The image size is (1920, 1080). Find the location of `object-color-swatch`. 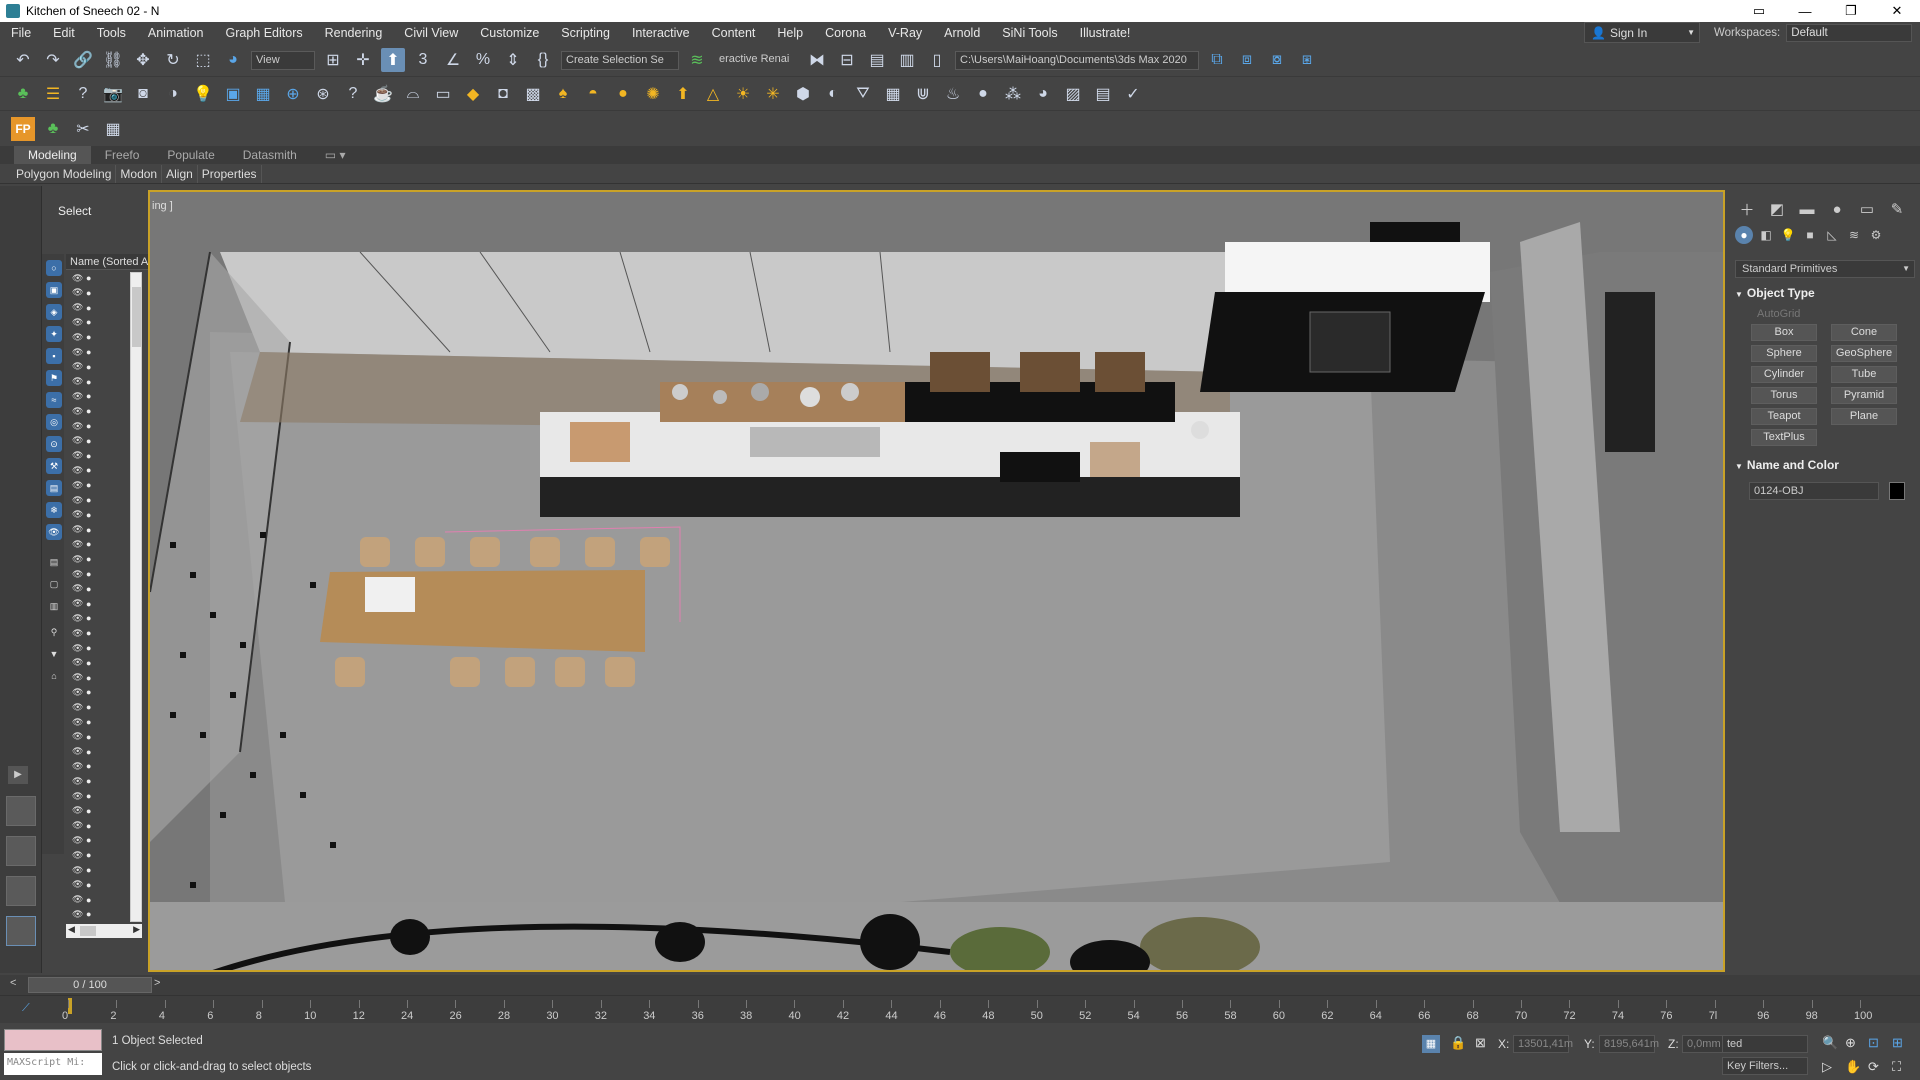

object-color-swatch is located at coordinates (1897, 491).